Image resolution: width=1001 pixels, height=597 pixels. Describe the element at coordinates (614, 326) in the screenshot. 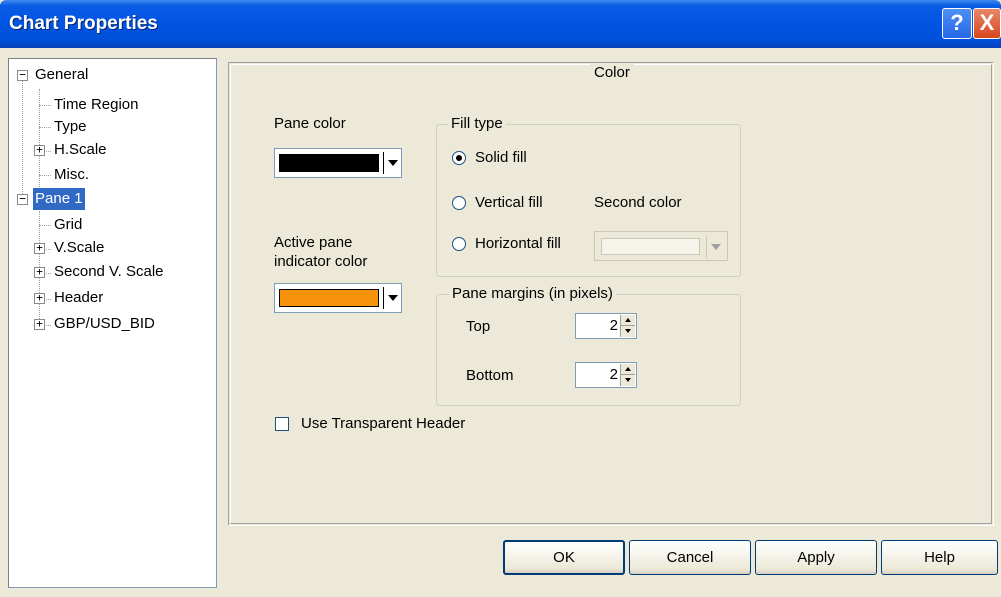

I see `top-margin-value: 2` at that location.